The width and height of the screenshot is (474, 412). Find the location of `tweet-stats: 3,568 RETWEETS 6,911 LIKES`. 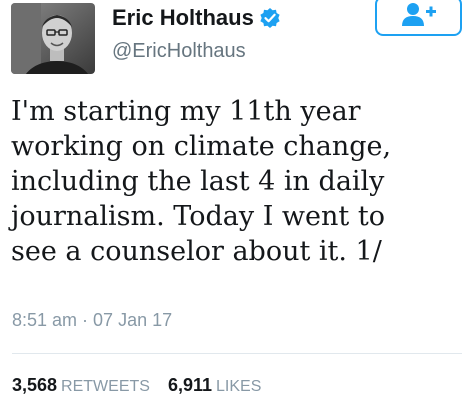

tweet-stats: 3,568 RETWEETS 6,911 LIKES is located at coordinates (136, 385).